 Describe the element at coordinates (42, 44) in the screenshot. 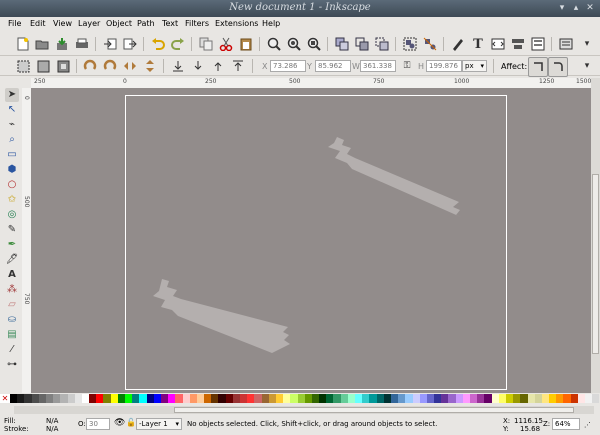

I see `open-icon` at that location.